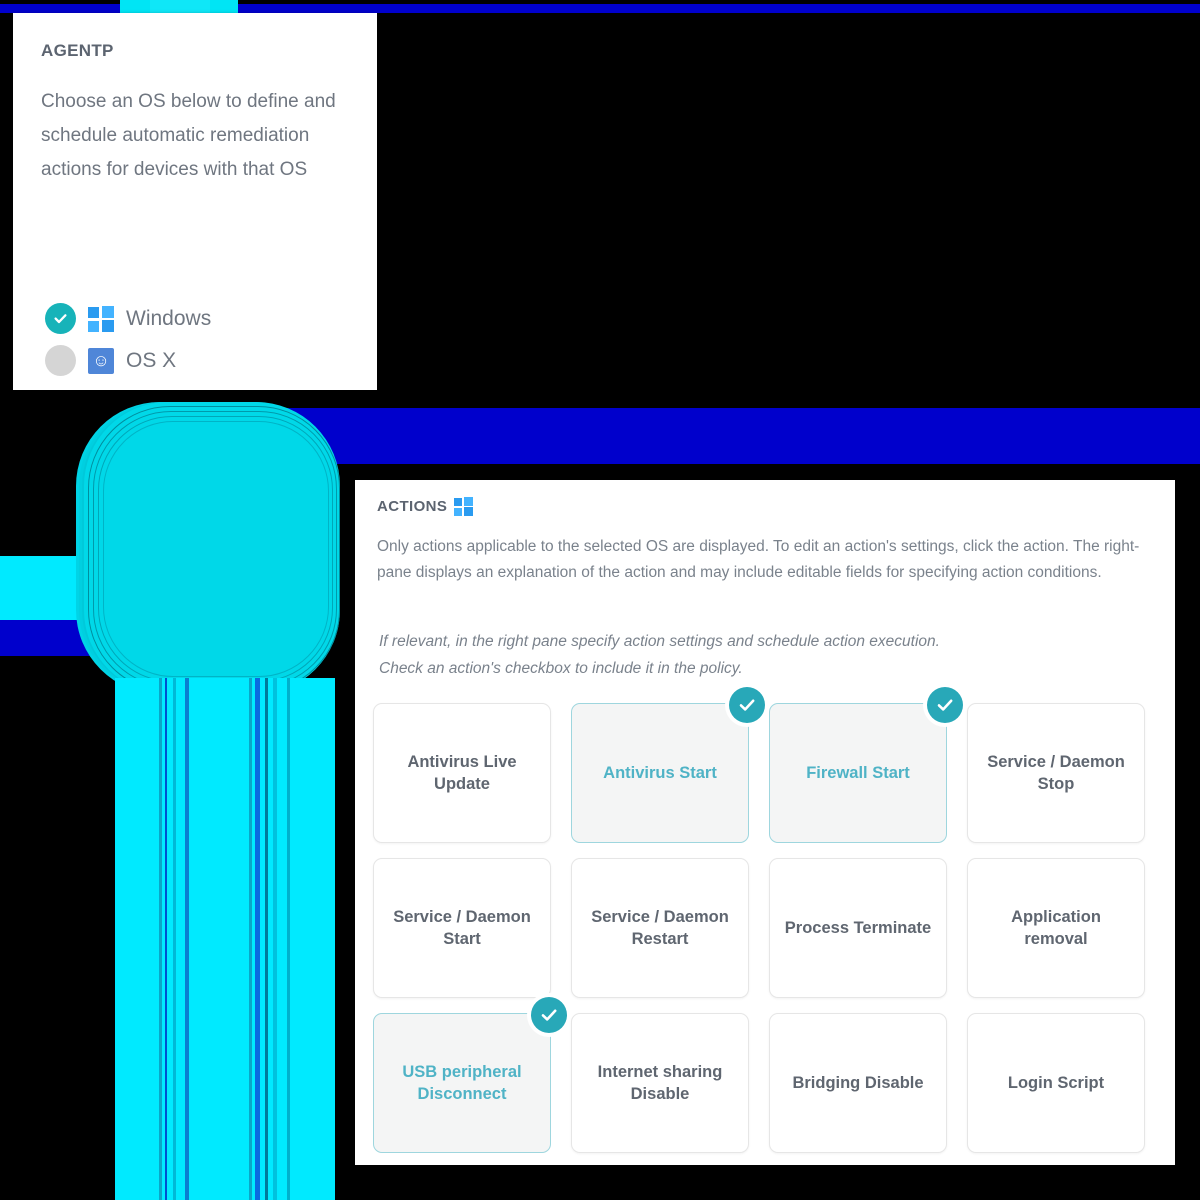 The width and height of the screenshot is (1200, 1200). I want to click on decorative-top-cyan-nub, so click(179, 7).